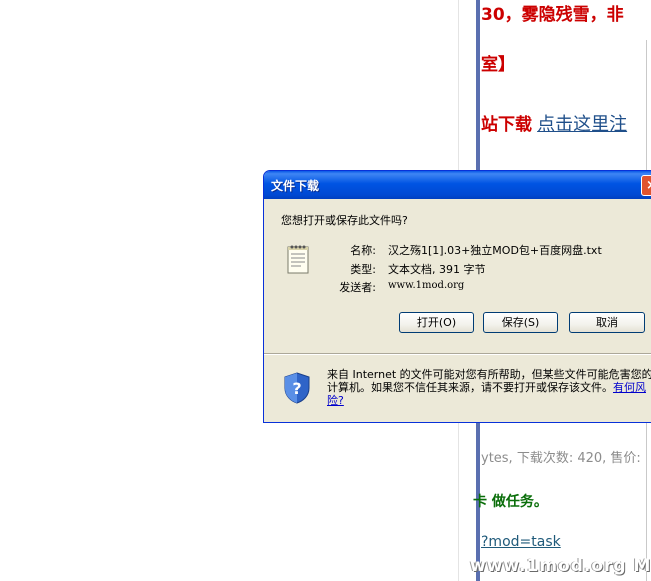  Describe the element at coordinates (298, 261) in the screenshot. I see `text-file-icon` at that location.